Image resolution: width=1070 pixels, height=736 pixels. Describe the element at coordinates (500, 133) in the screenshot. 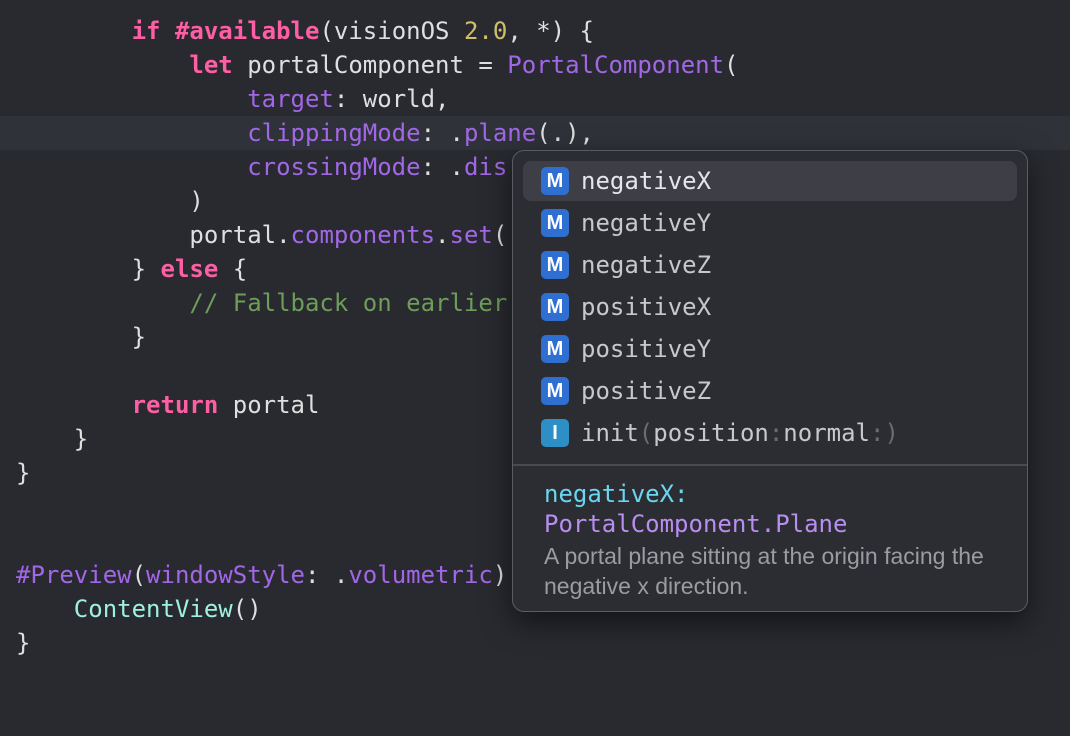

I see `code-token: plane` at that location.